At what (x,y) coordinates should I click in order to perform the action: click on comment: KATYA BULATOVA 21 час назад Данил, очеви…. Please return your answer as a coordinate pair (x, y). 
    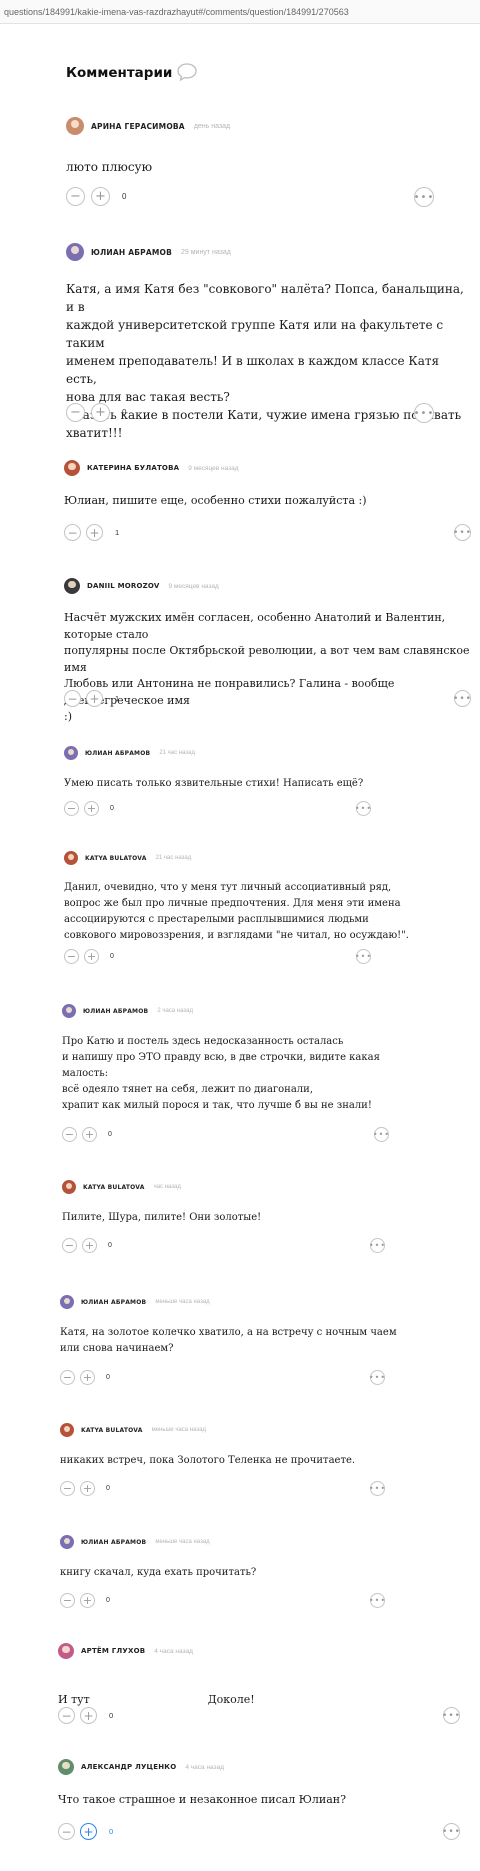
    Looking at the image, I should click on (269, 906).